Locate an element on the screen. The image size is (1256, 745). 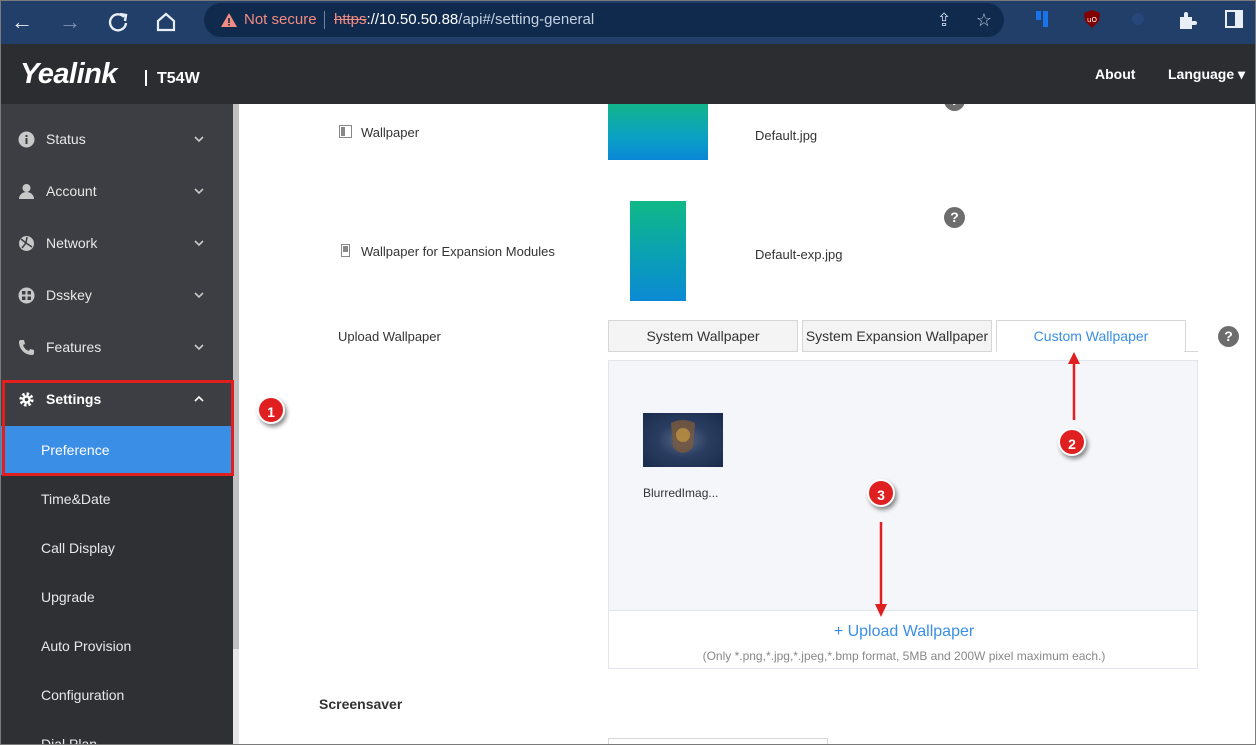
expansion-module-icon is located at coordinates (345, 250).